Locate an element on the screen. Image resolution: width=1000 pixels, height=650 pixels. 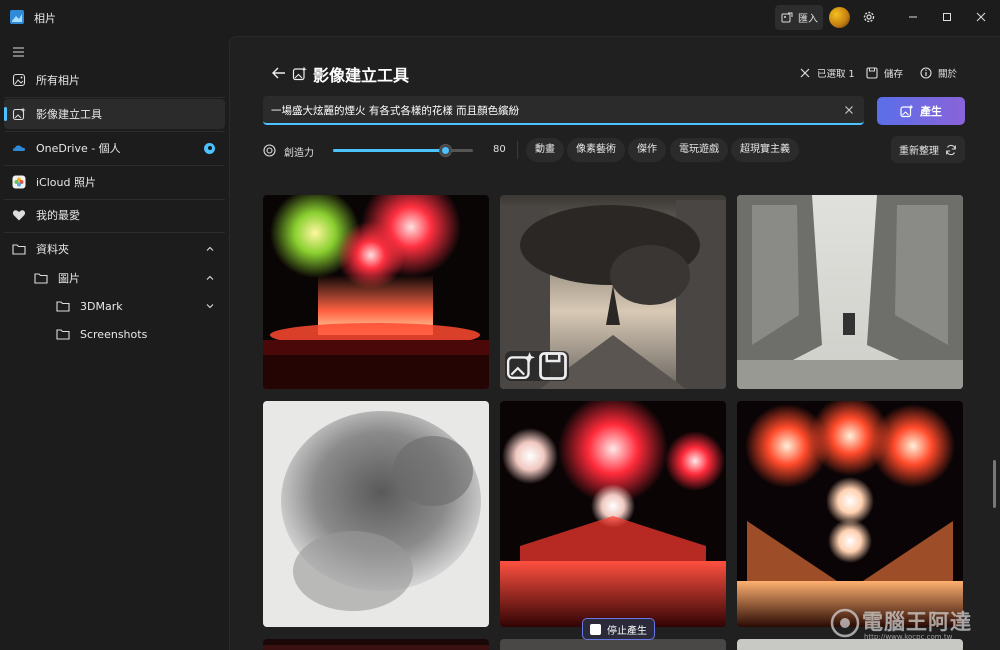
prompt-input is located at coordinates (551, 110).